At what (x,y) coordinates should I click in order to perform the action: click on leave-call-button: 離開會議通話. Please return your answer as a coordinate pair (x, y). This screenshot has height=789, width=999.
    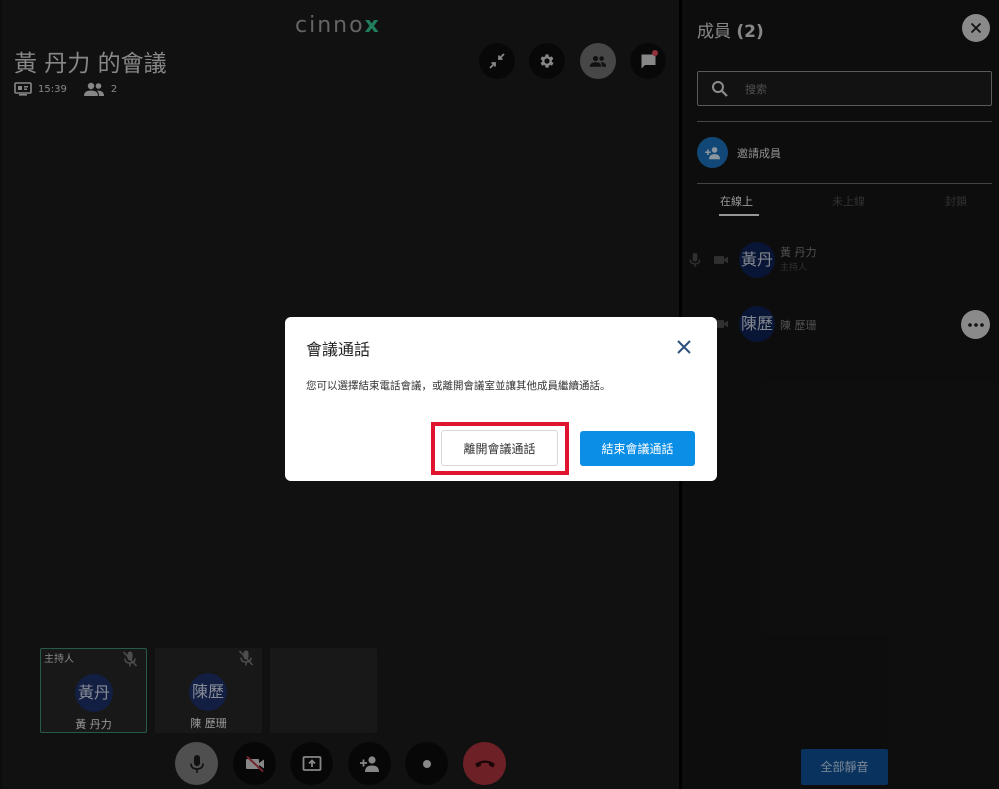
    Looking at the image, I should click on (499, 448).